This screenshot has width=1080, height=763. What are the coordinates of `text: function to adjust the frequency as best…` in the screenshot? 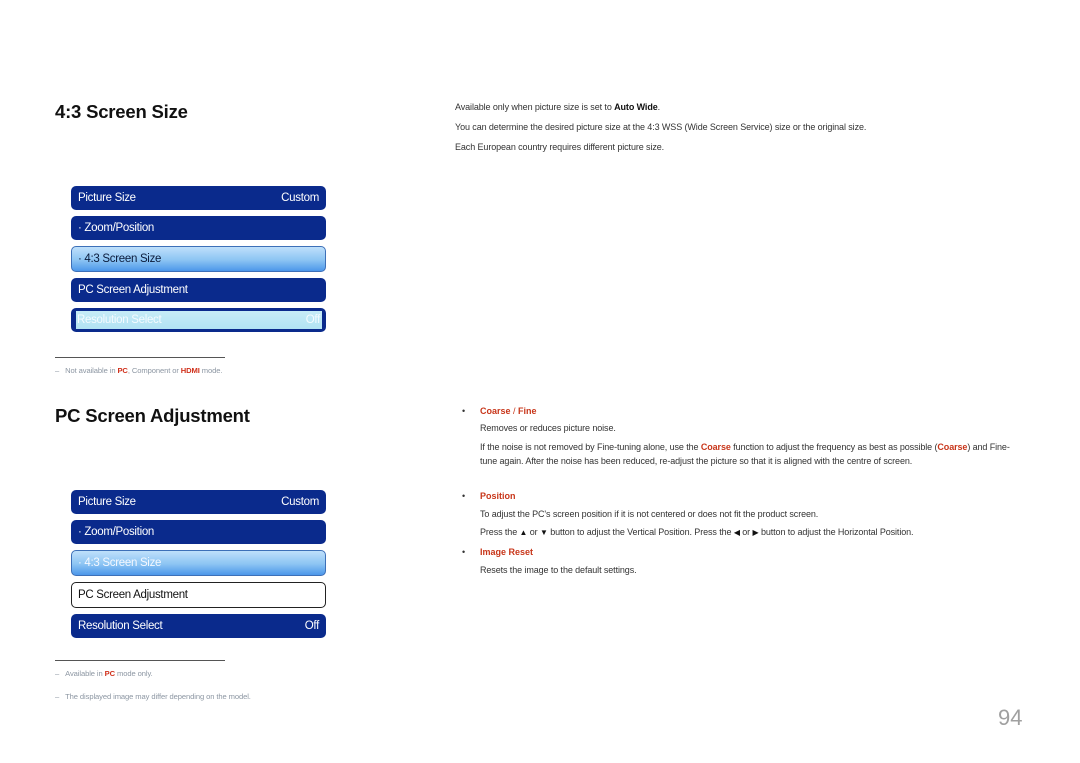 It's located at (834, 447).